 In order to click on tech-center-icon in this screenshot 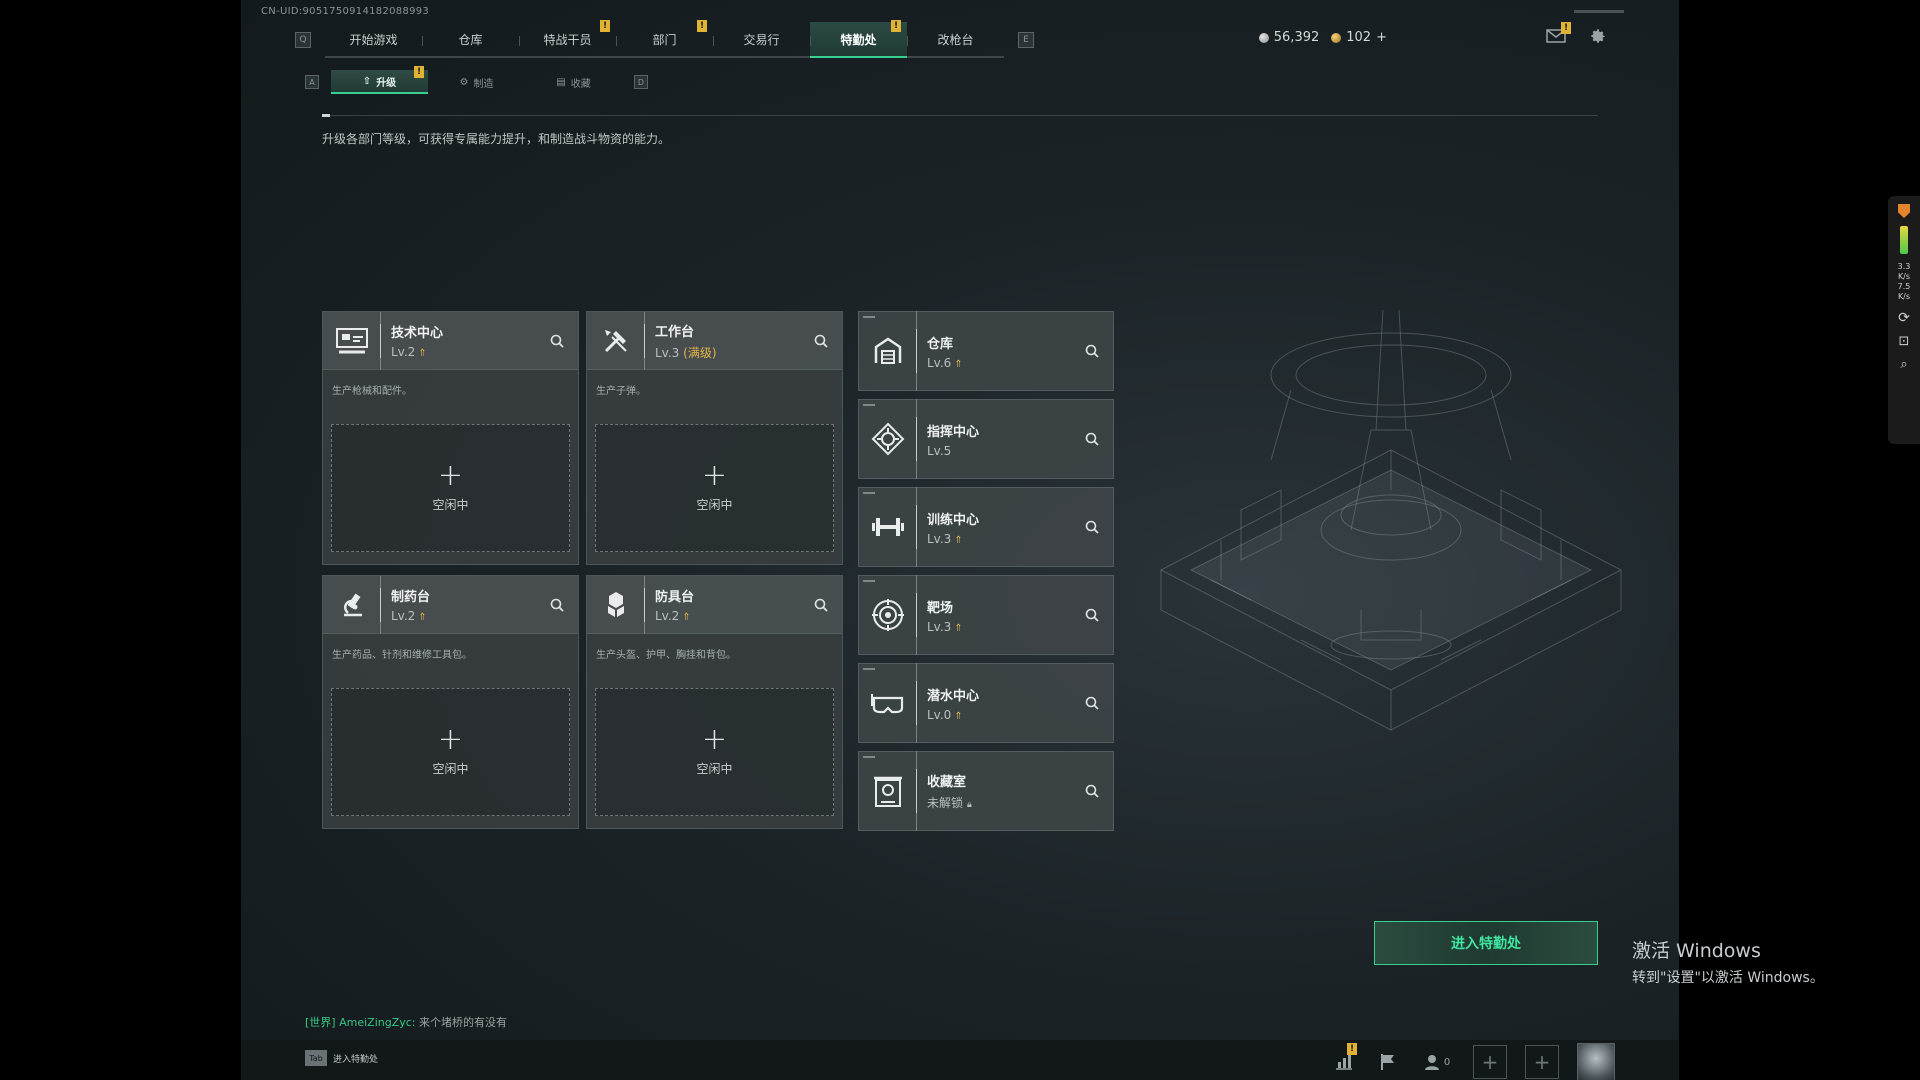, I will do `click(352, 340)`.